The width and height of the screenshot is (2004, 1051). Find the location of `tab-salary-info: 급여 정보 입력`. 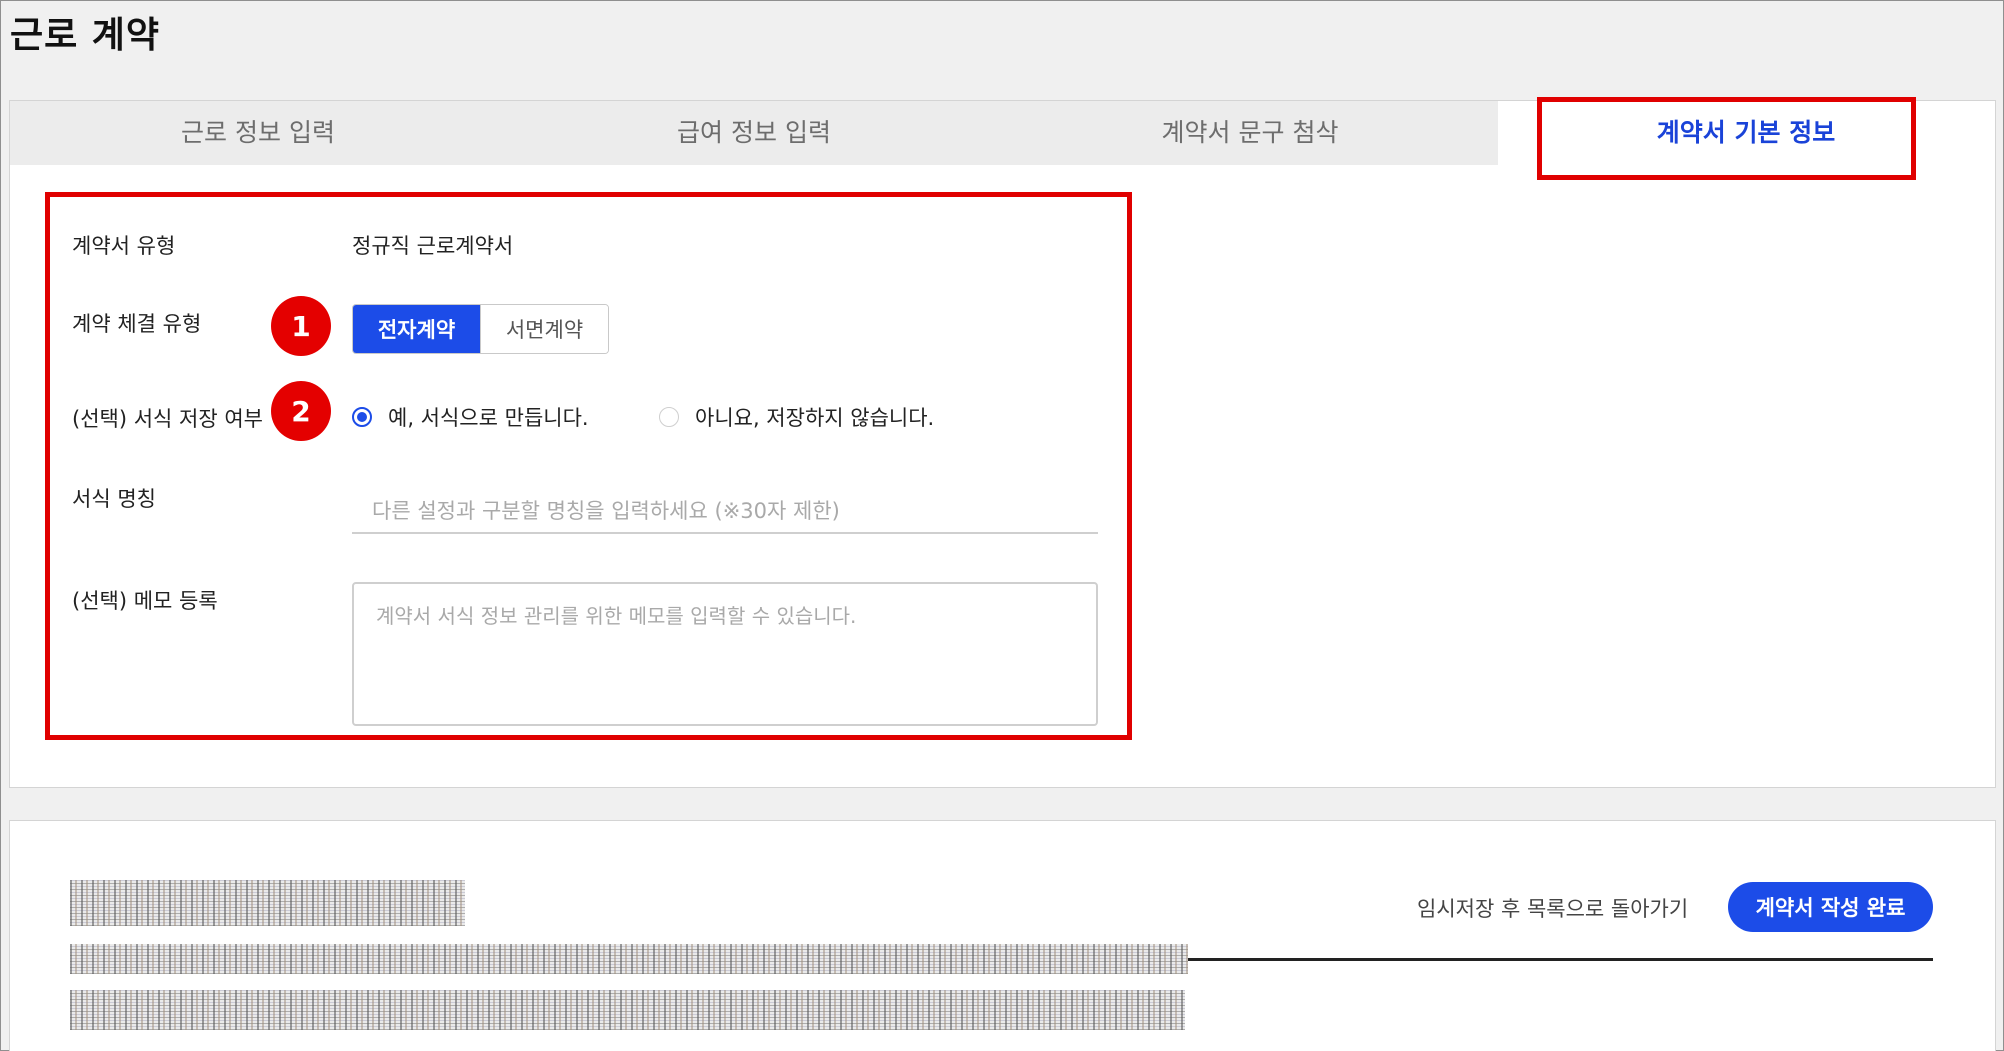

tab-salary-info: 급여 정보 입력 is located at coordinates (754, 132).